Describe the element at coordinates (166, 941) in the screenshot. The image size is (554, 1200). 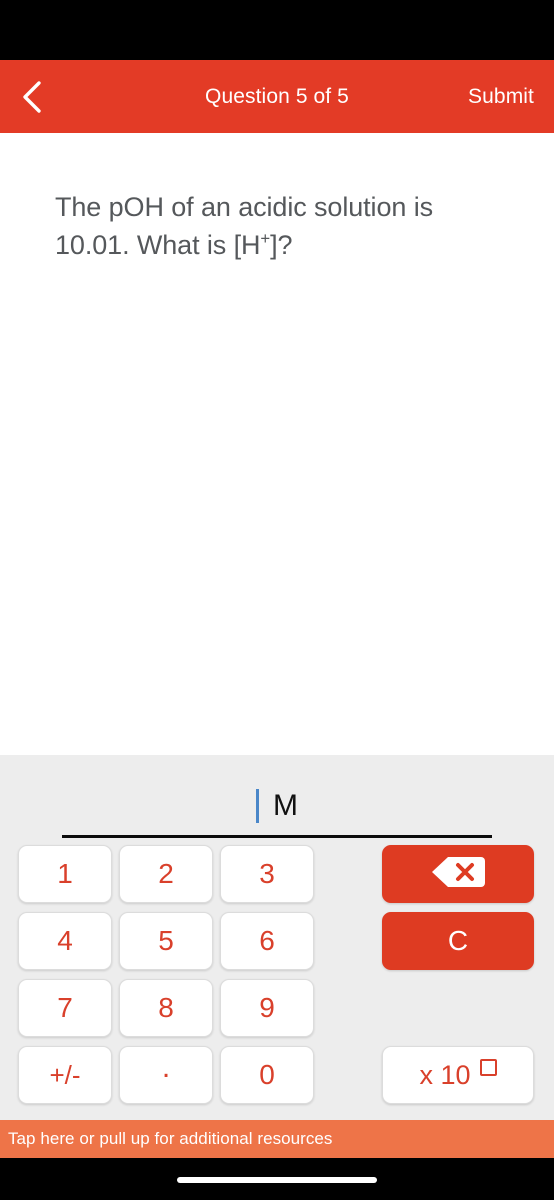
I see `key-5: 5` at that location.